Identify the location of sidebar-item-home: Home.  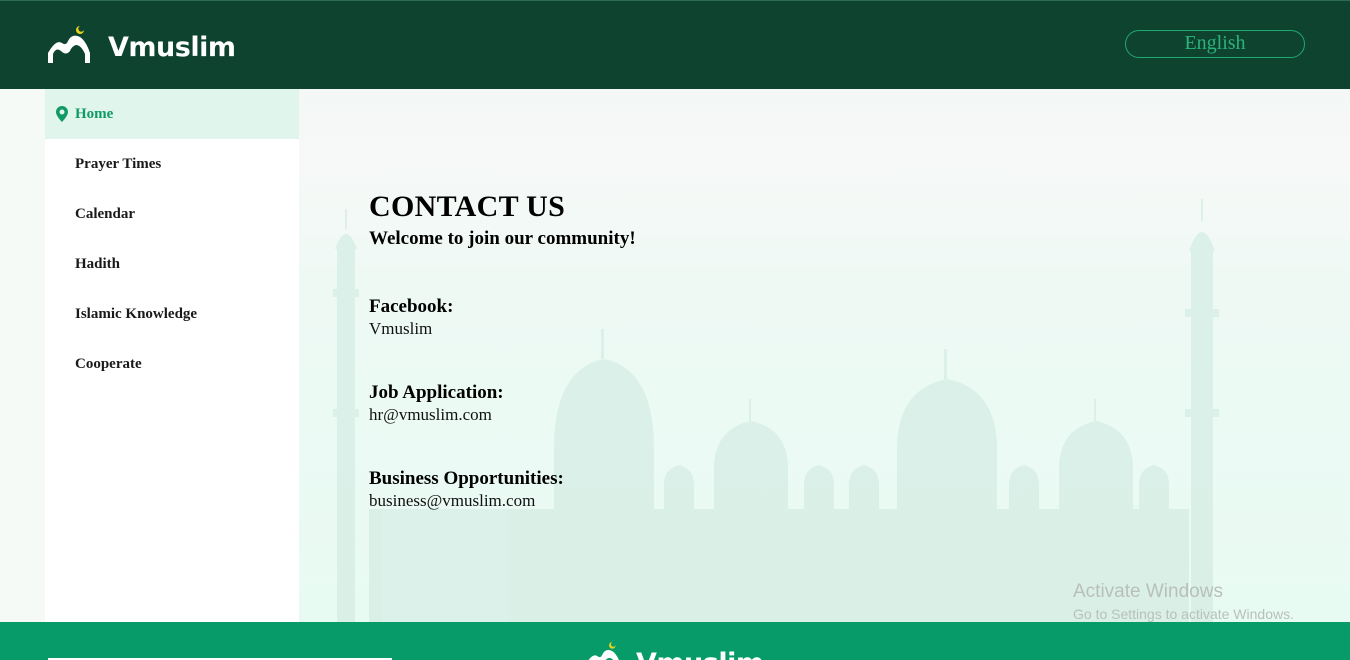
(172, 114).